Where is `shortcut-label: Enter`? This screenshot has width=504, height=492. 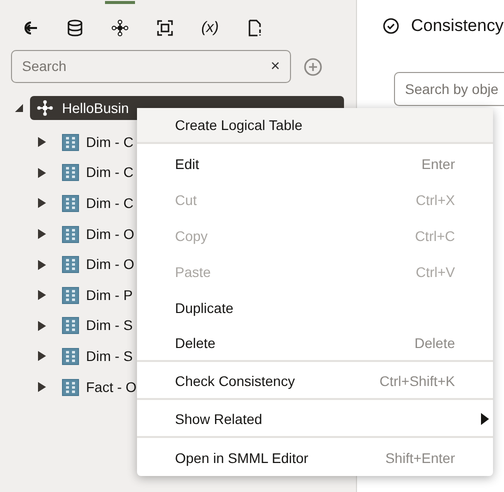 shortcut-label: Enter is located at coordinates (438, 164).